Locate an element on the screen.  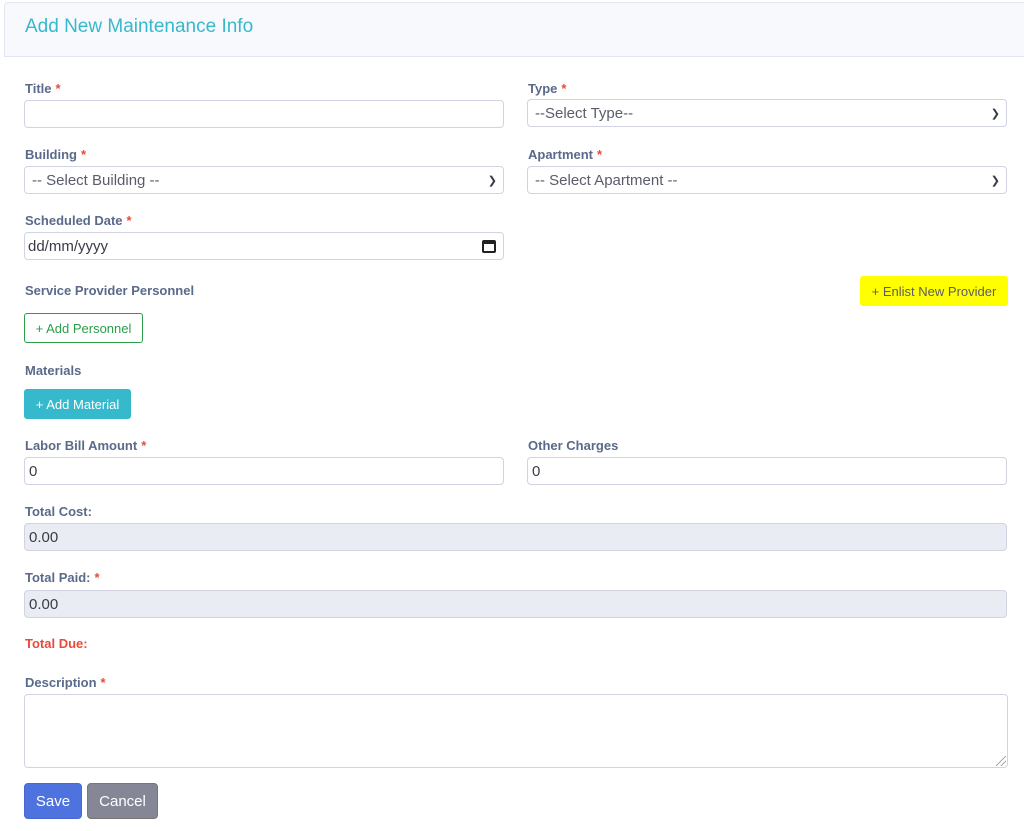
type-label: Type * is located at coordinates (547, 88).